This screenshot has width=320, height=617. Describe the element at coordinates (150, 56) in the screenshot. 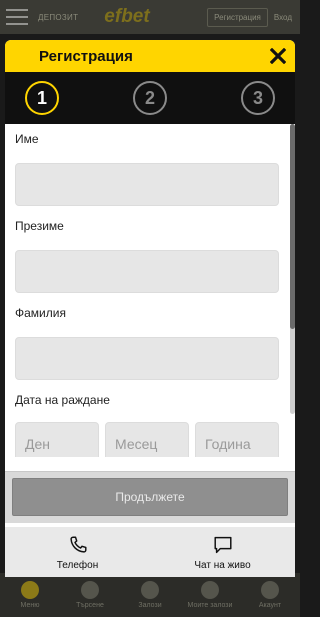

I see `modal-header: Регистрация` at that location.